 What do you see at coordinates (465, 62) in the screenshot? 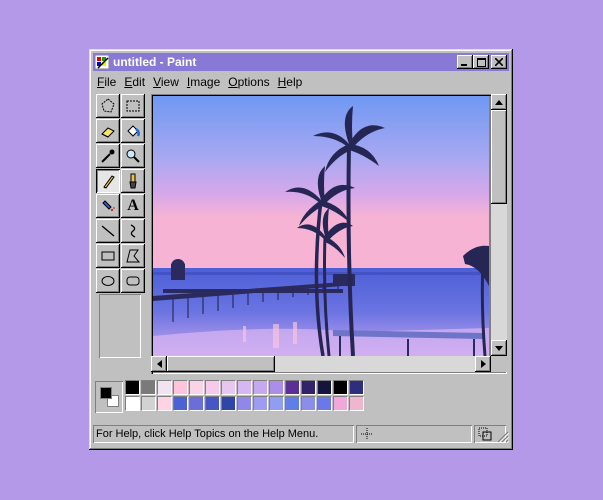
I see `minimize-button` at bounding box center [465, 62].